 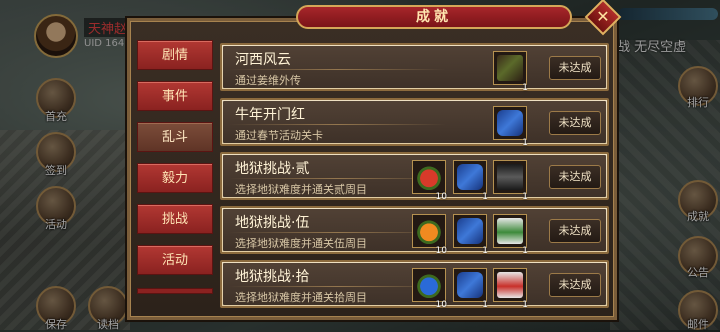 What do you see at coordinates (175, 137) in the screenshot?
I see `tab-melee: 乱斗` at bounding box center [175, 137].